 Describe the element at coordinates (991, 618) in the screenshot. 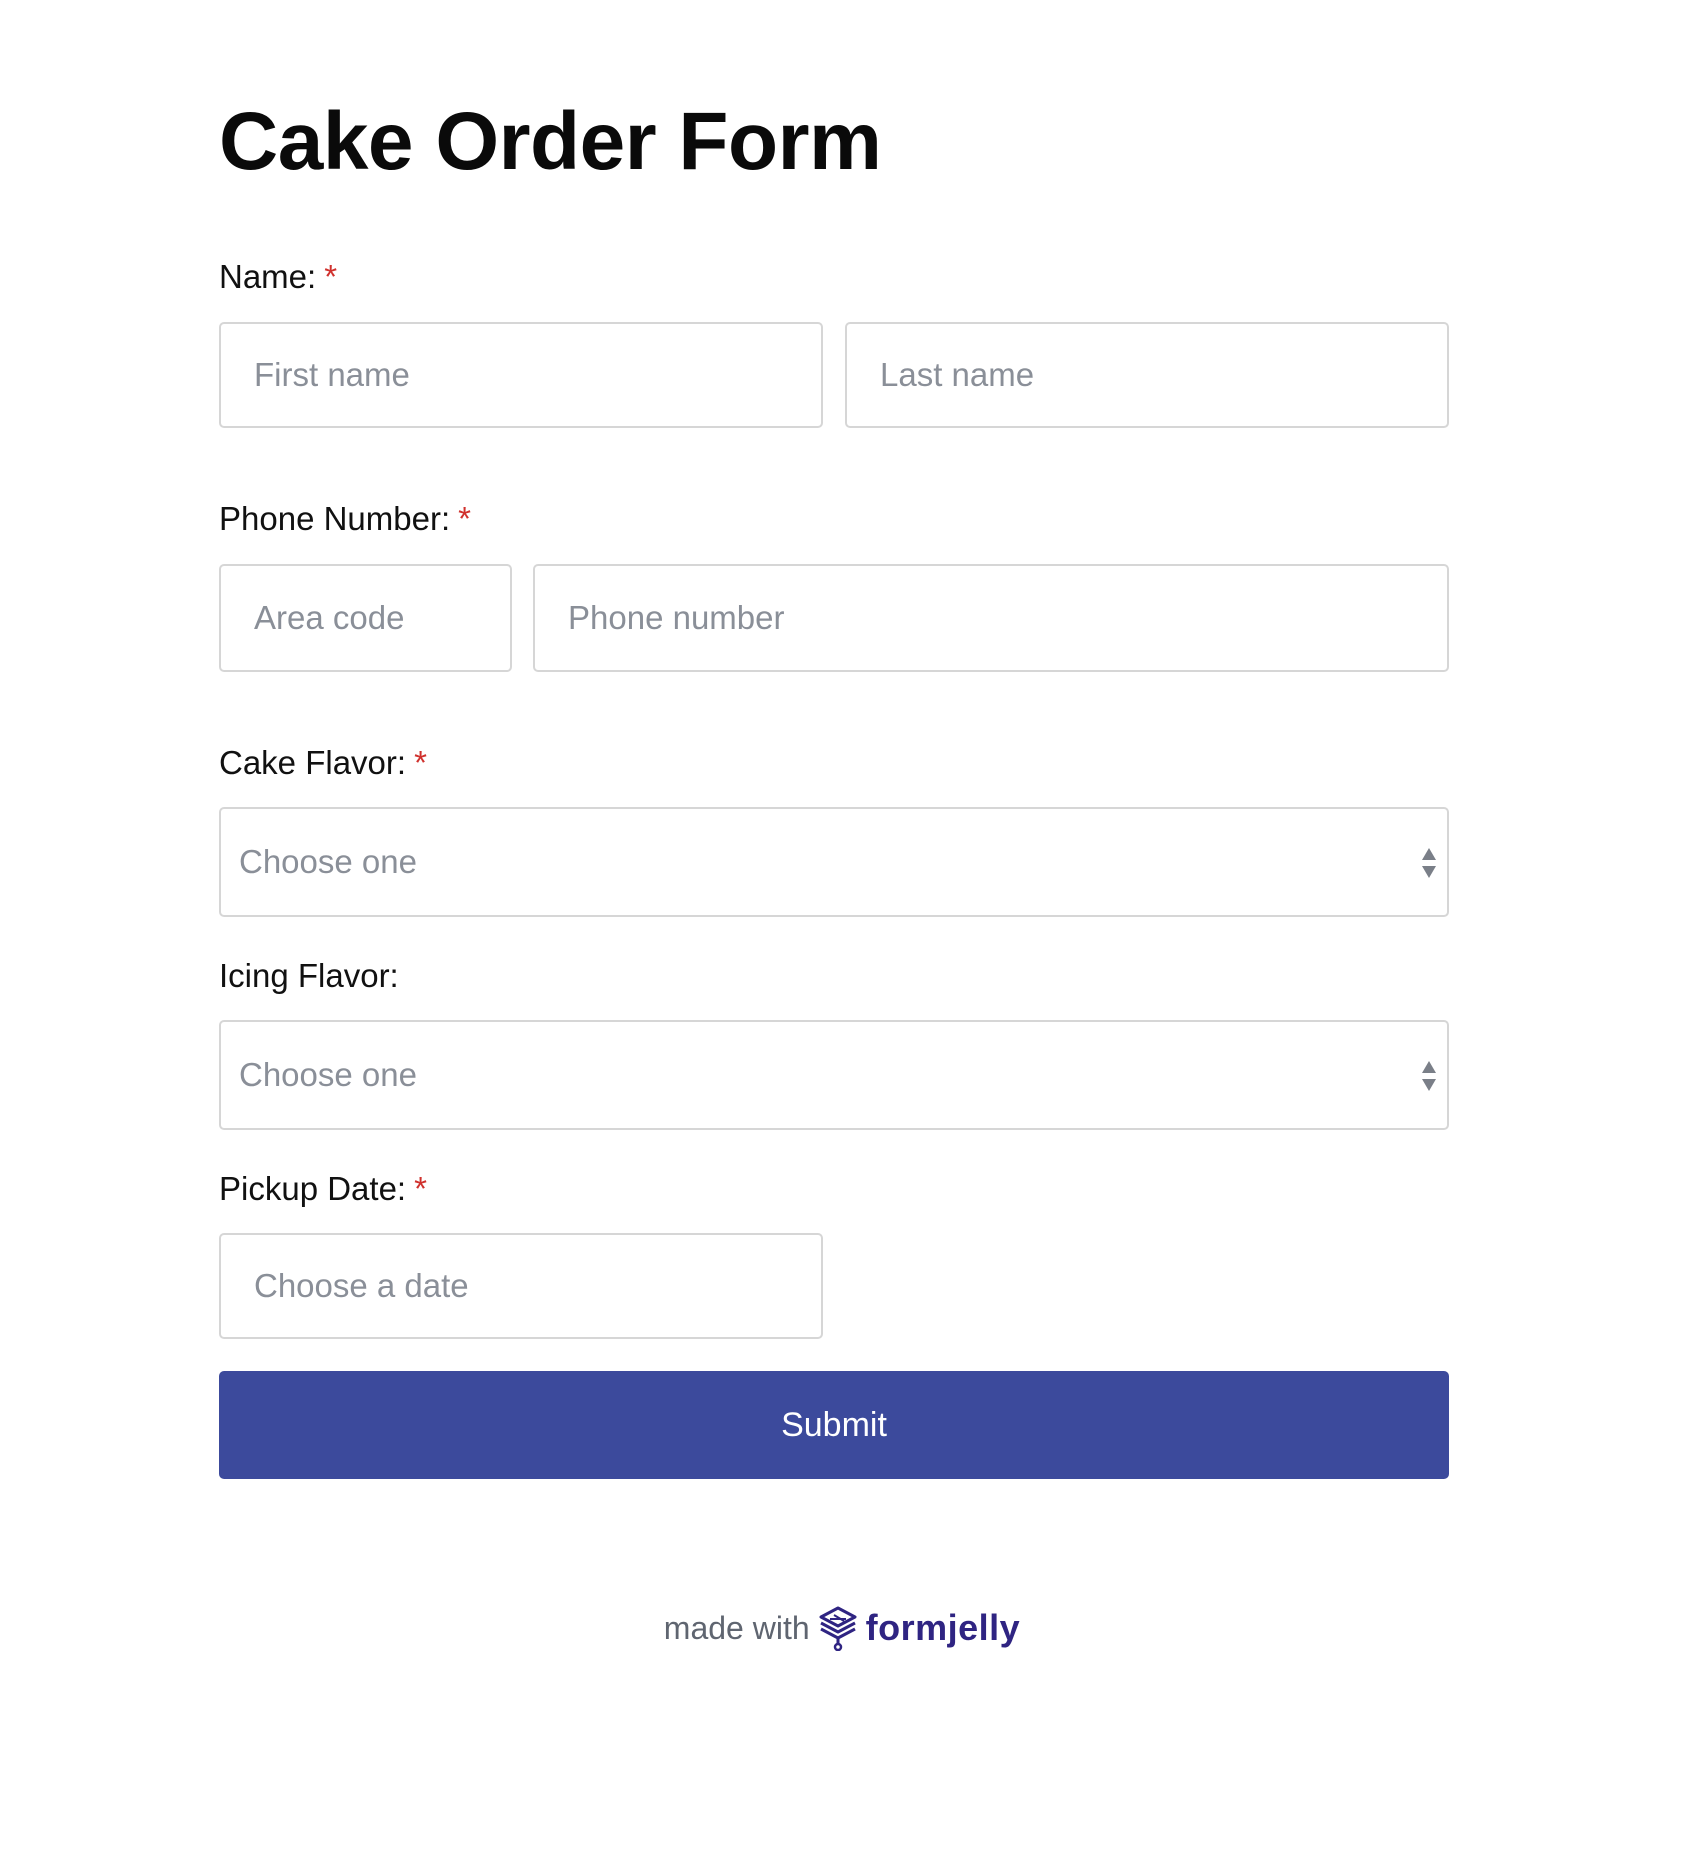

I see `phone-number-input` at that location.